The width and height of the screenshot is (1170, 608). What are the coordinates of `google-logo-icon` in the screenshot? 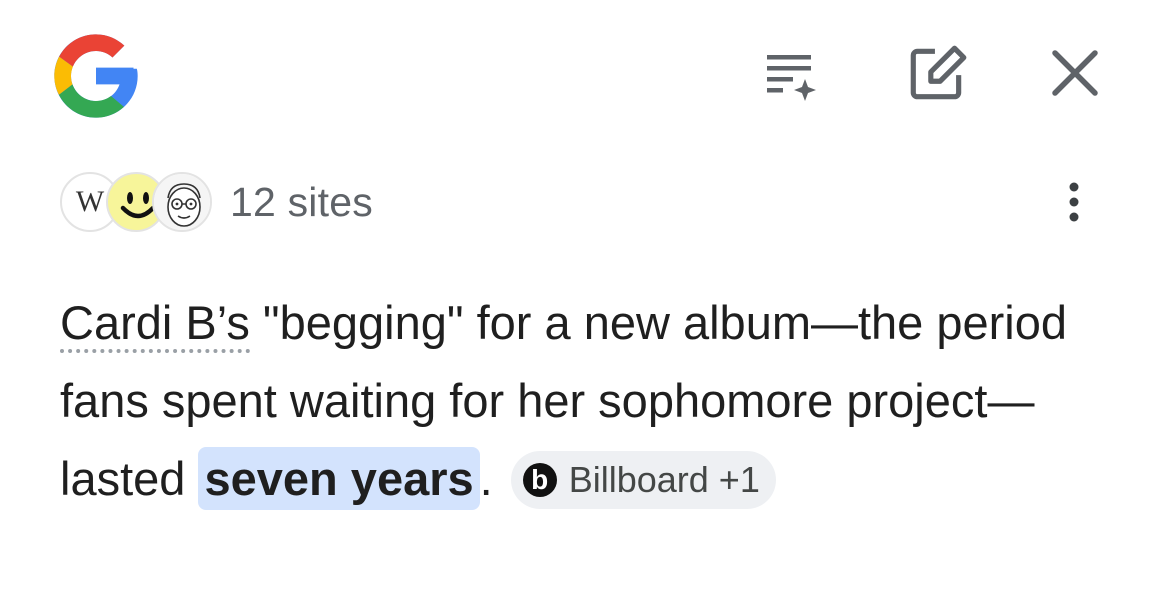 It's located at (96, 76).